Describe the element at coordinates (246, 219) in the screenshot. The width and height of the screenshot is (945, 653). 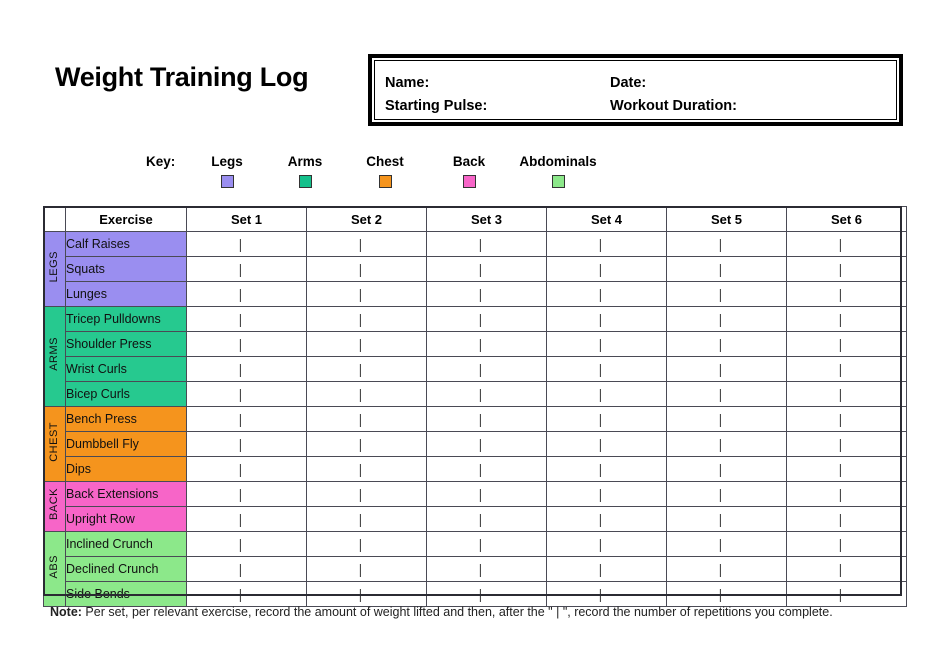
I see `header-set-1: Set 1` at that location.